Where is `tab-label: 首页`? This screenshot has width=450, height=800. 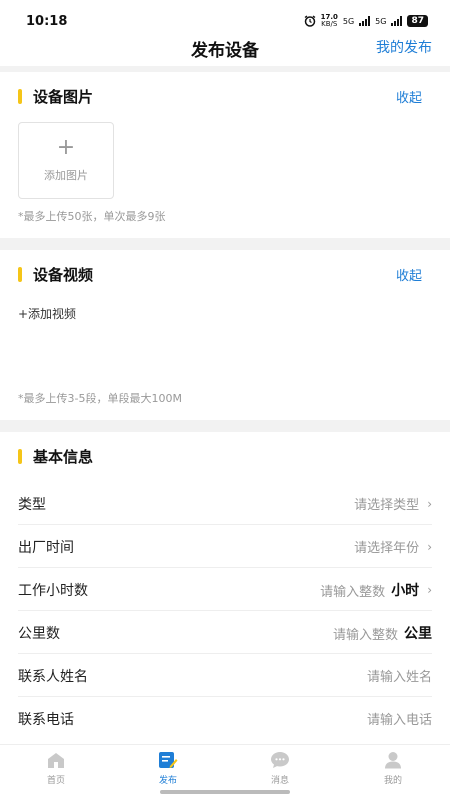 tab-label: 首页 is located at coordinates (55, 781).